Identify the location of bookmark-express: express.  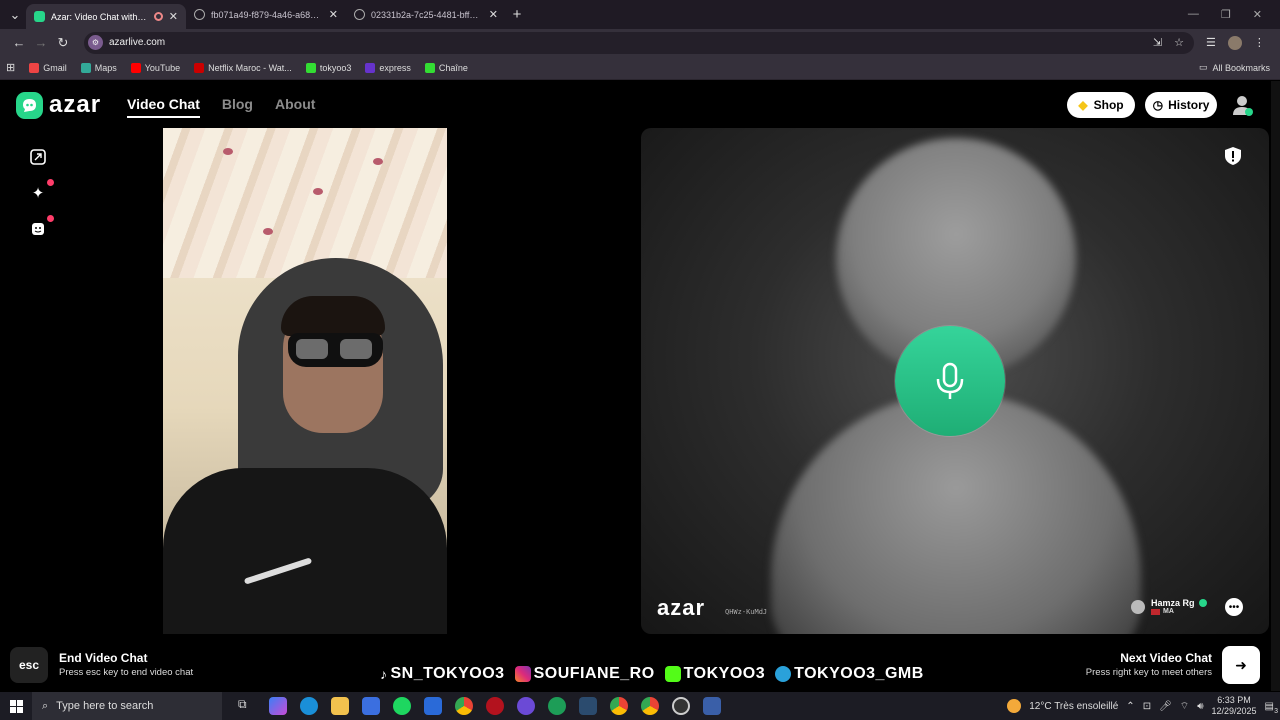
(388, 67).